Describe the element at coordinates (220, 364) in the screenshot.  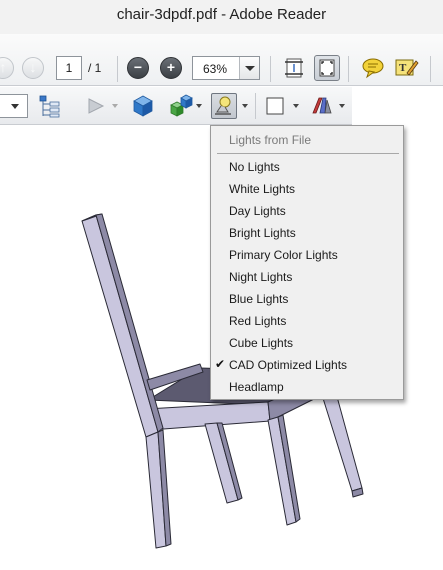
I see `checkmark-icon: ✔` at that location.